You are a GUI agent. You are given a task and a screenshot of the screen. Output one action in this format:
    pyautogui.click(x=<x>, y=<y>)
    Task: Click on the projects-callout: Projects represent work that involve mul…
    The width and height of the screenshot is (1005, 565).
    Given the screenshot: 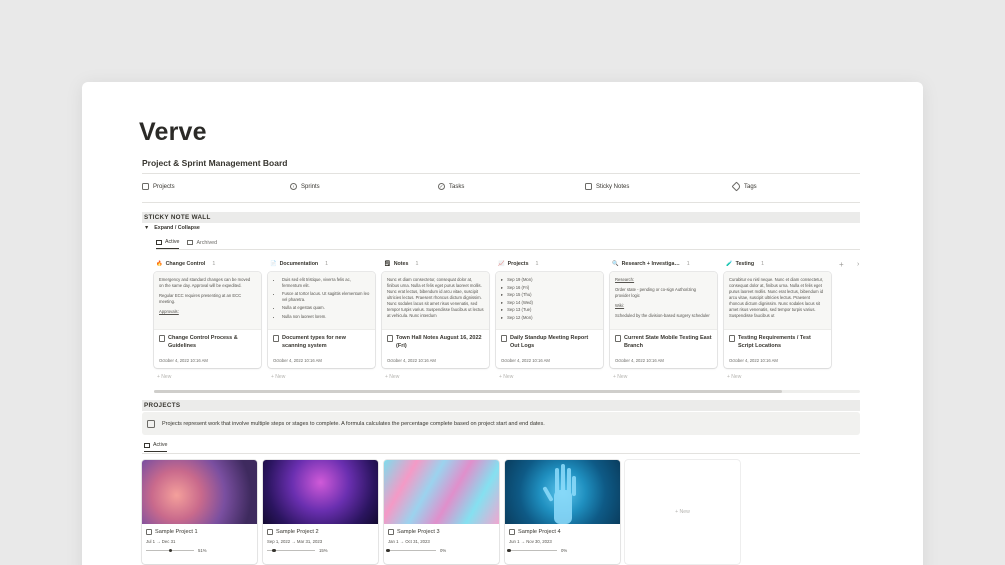 What is the action you would take?
    pyautogui.click(x=501, y=423)
    